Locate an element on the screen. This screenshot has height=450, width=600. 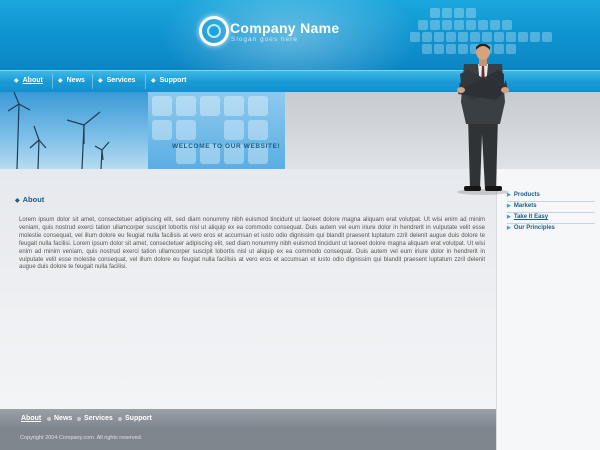
nav-item-support: ◆ Support is located at coordinates (168, 81).